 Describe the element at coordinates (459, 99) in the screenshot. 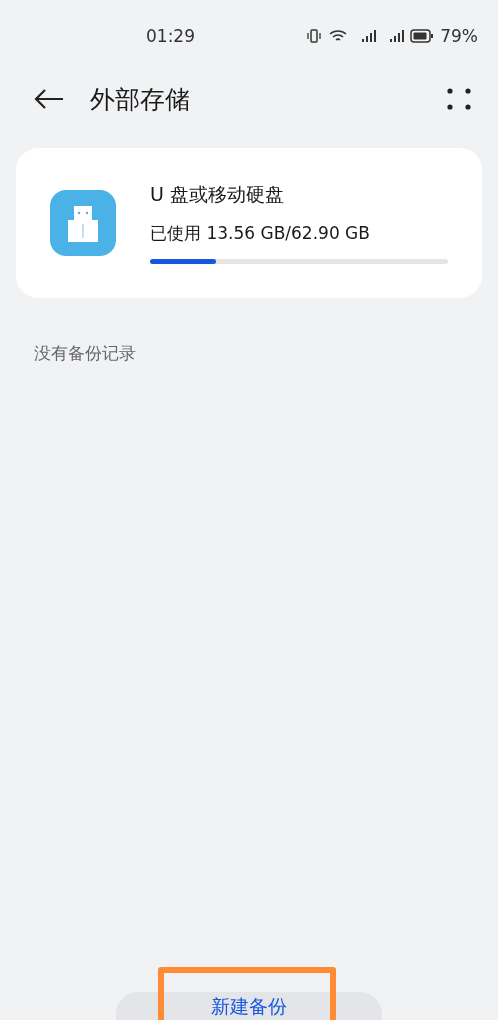

I see `more-icon` at that location.